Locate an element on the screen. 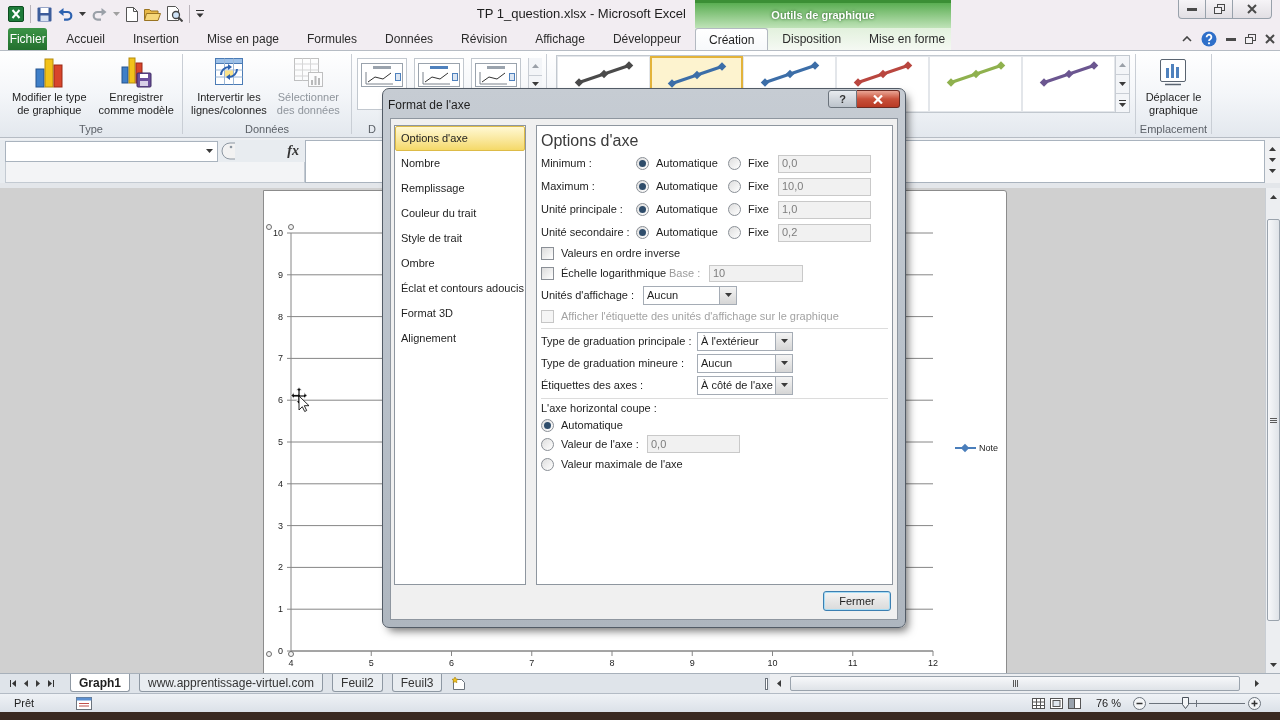  sheet-tab: Graph1 is located at coordinates (100, 683).